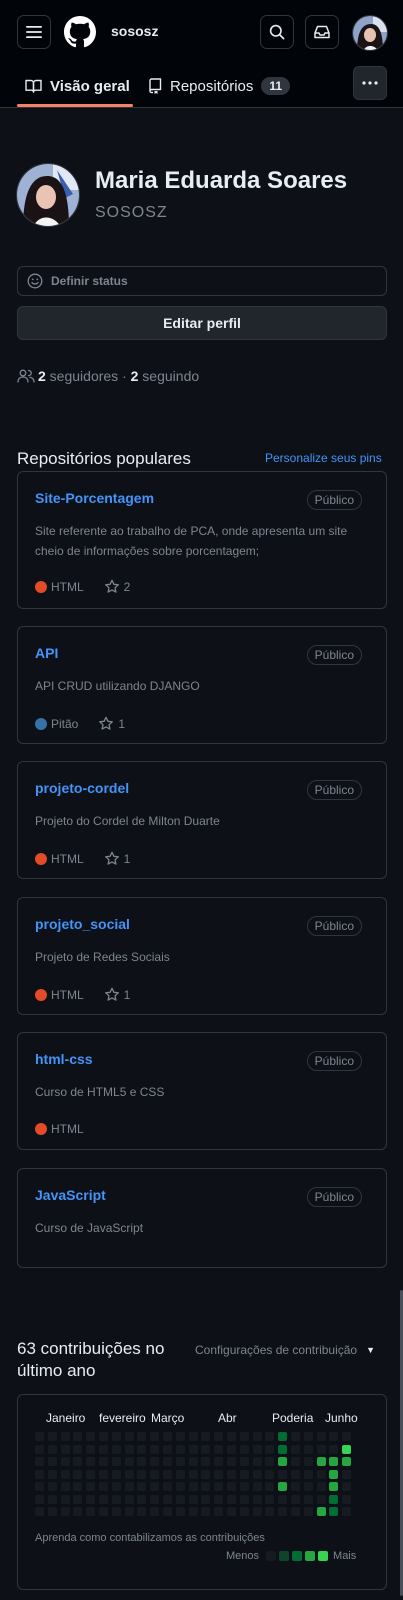  I want to click on contribution-settings-dropdown: Configurações de contribuição ▼, so click(285, 1350).